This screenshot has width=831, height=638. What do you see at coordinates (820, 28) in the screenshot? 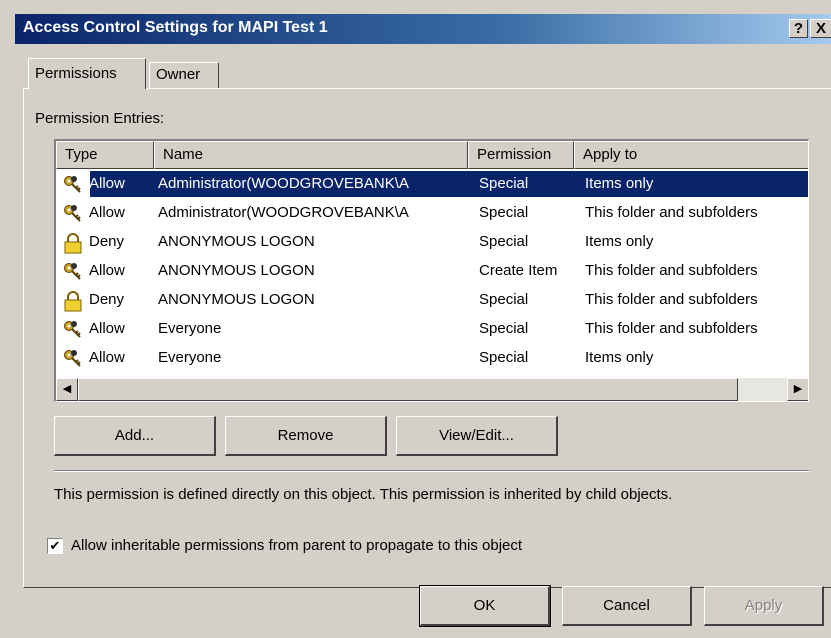
I see `close-button: X` at bounding box center [820, 28].